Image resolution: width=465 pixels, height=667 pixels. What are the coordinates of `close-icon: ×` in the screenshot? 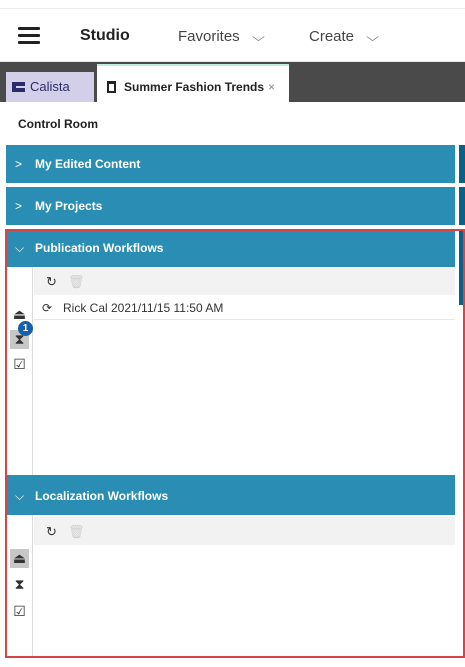 It's located at (271, 87).